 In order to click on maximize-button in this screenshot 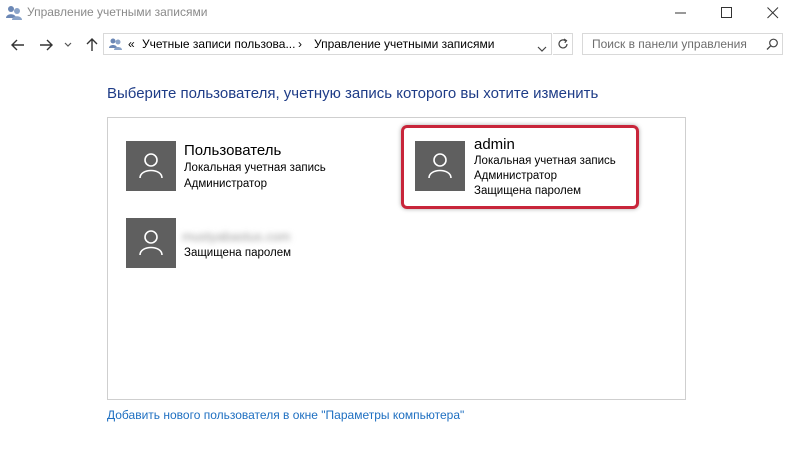, I will do `click(727, 13)`.